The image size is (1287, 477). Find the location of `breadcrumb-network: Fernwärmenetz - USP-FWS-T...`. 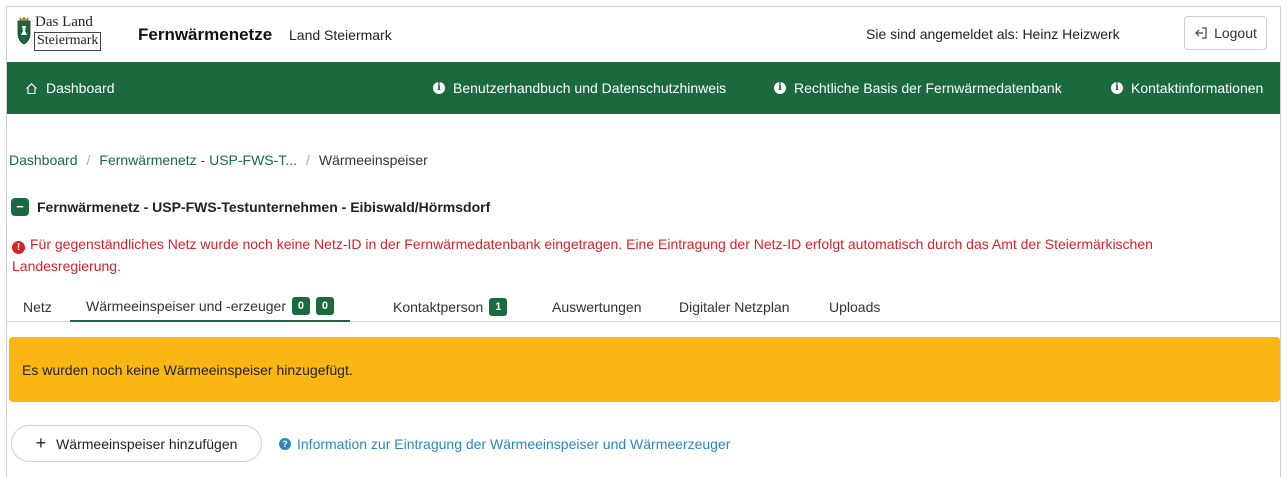

breadcrumb-network: Fernwärmenetz - USP-FWS-T... is located at coordinates (198, 160).